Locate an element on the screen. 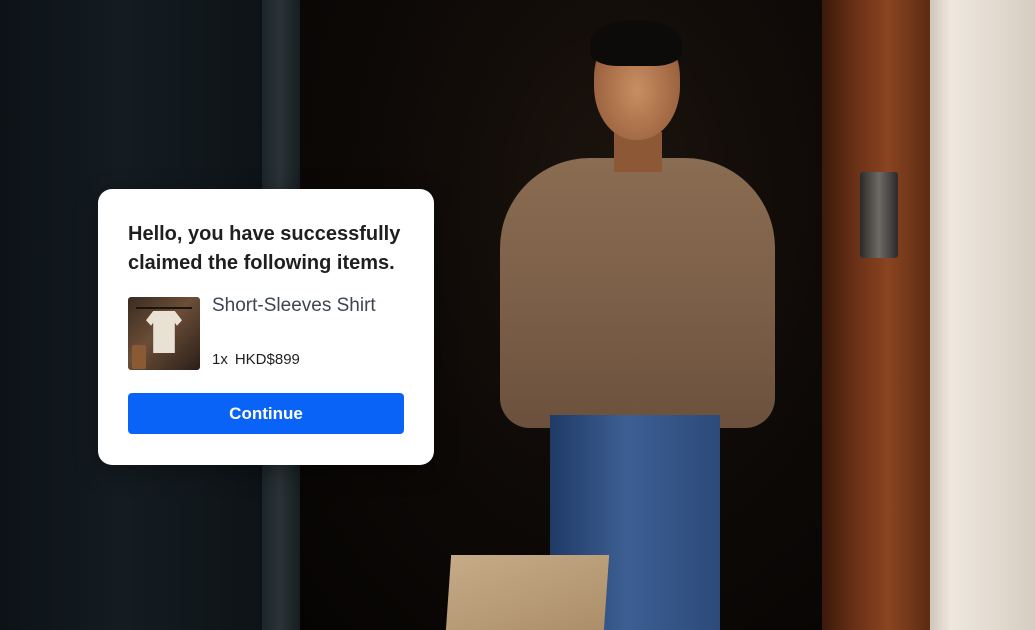 This screenshot has height=630, width=1035. item-quantity: 1x is located at coordinates (220, 359).